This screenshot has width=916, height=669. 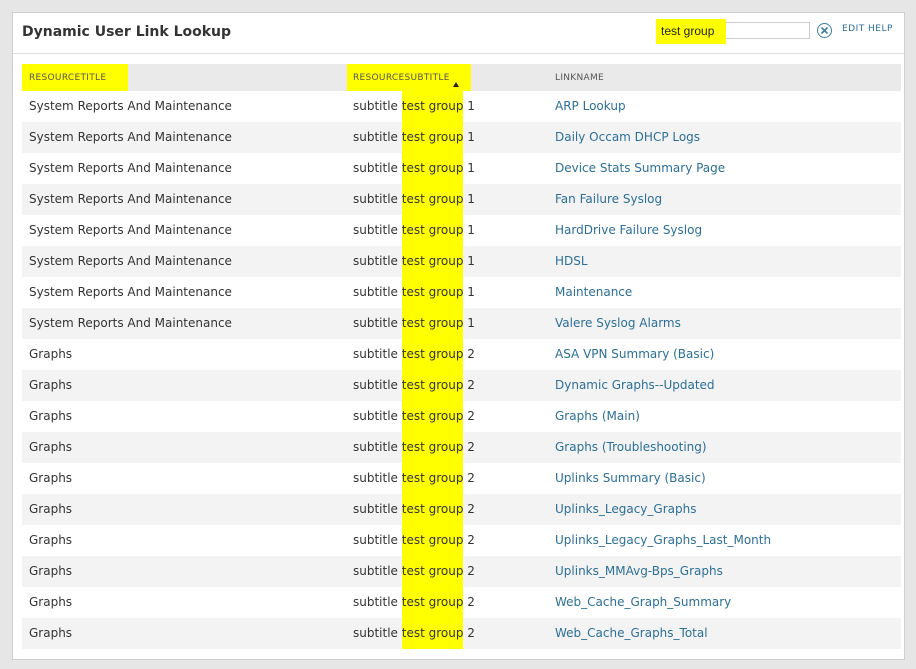 I want to click on link-name-cell: Web_Cache_Graph_Summary, so click(x=643, y=602).